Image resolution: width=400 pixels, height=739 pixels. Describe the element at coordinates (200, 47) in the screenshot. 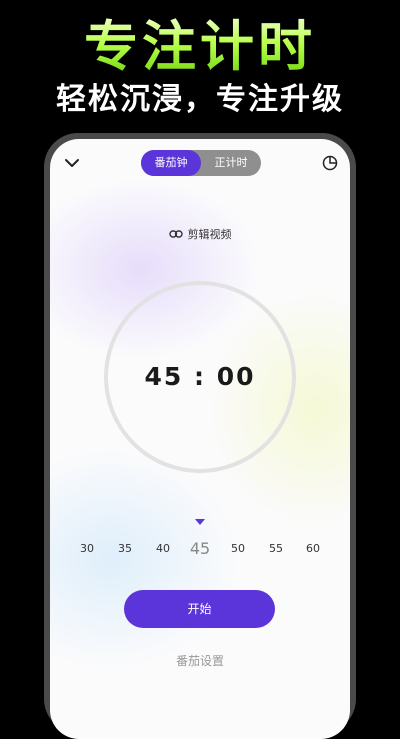

I see `promo-headline: 专注计时` at that location.